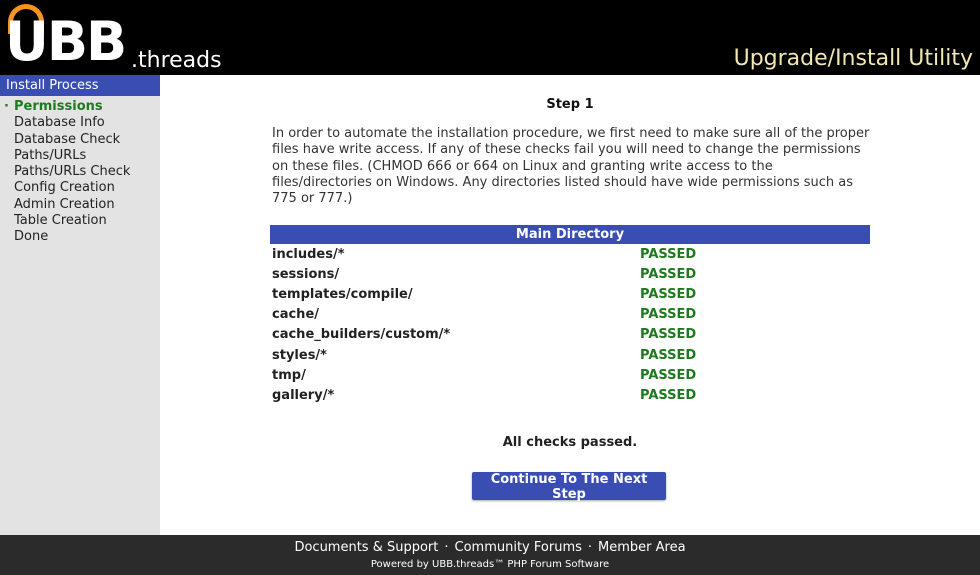 This screenshot has height=575, width=980. I want to click on sidebar-item-permissions: · Permissions, so click(80, 107).